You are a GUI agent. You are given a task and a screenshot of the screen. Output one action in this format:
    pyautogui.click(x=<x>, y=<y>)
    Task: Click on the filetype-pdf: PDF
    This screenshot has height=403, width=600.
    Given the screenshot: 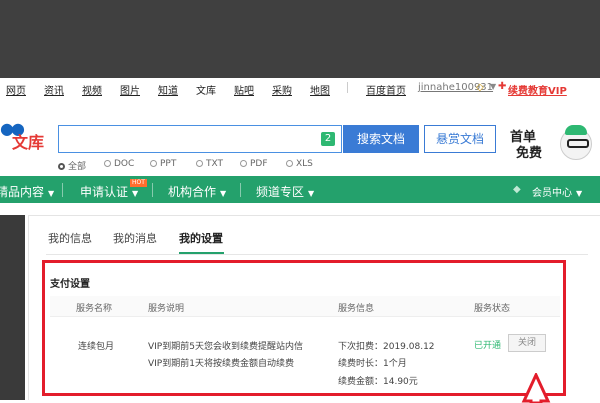 What is the action you would take?
    pyautogui.click(x=254, y=164)
    